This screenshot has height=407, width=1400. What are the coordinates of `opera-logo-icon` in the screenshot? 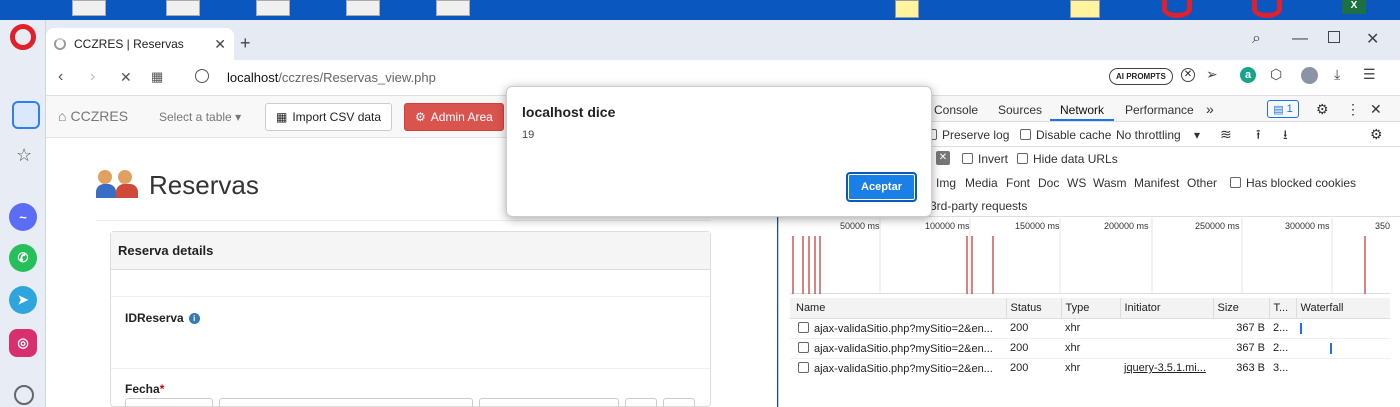 It's located at (23, 37).